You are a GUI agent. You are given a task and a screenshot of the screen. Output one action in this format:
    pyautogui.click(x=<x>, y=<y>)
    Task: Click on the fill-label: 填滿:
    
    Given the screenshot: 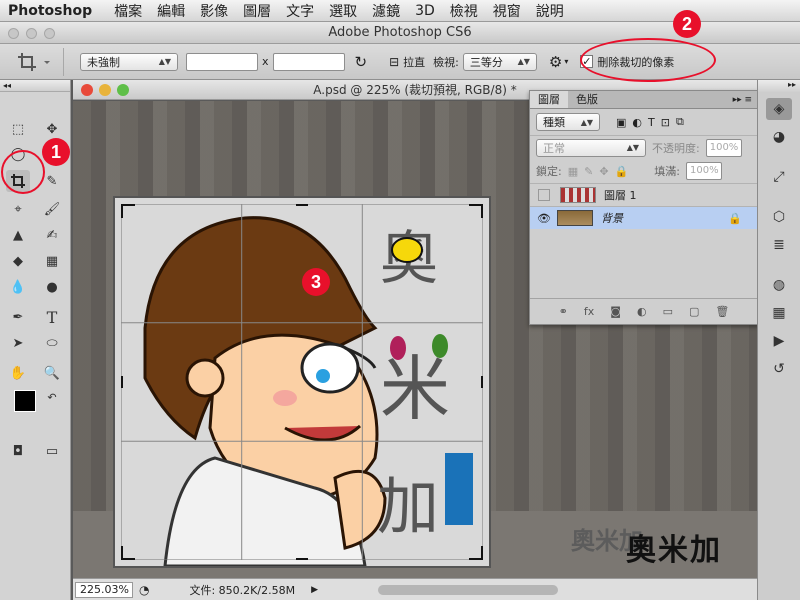 What is the action you would take?
    pyautogui.click(x=667, y=171)
    